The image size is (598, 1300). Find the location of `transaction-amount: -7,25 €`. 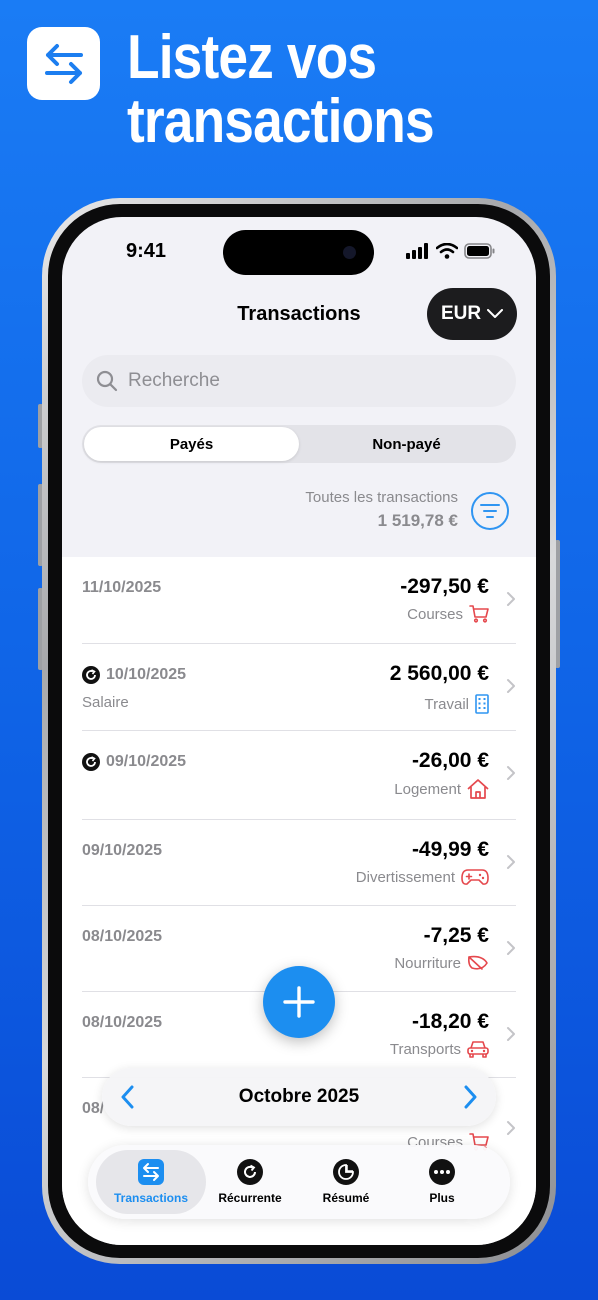

transaction-amount: -7,25 € is located at coordinates (456, 935).